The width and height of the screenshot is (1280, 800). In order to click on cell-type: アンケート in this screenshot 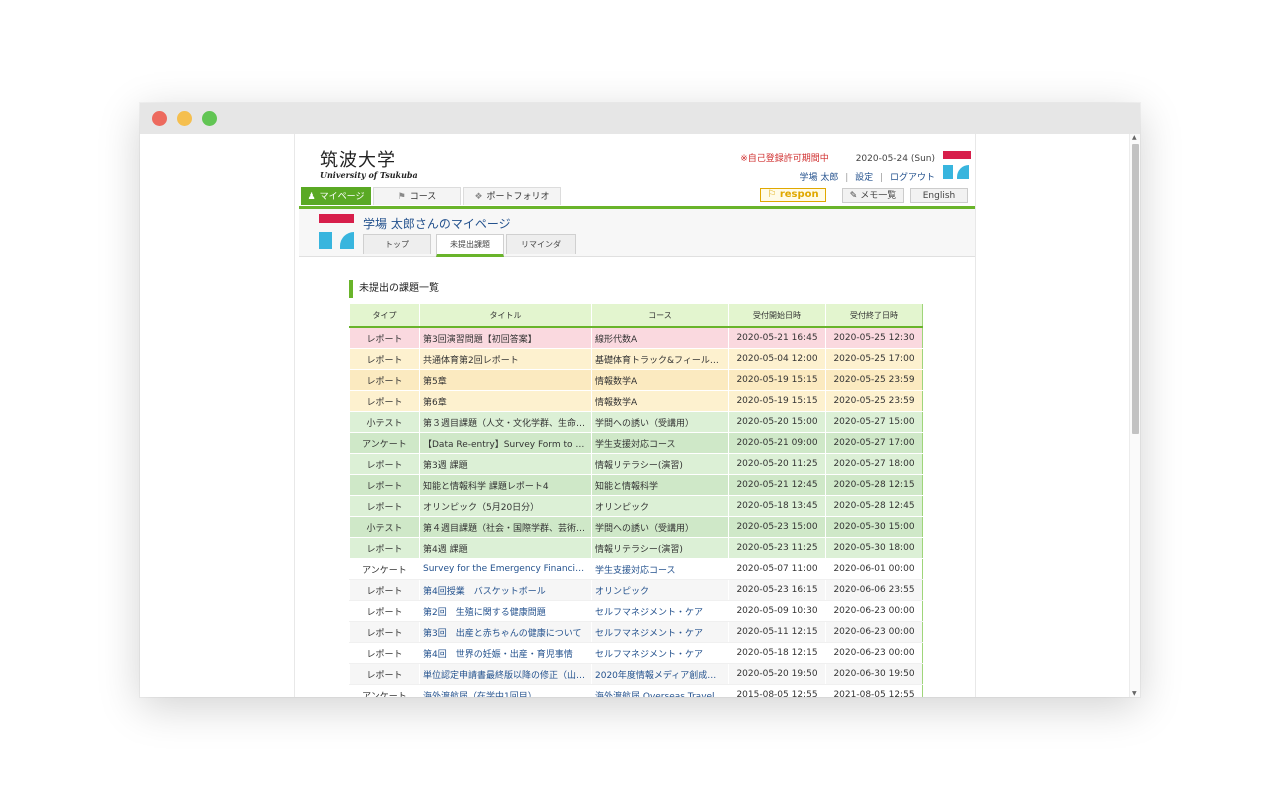, I will do `click(384, 690)`.